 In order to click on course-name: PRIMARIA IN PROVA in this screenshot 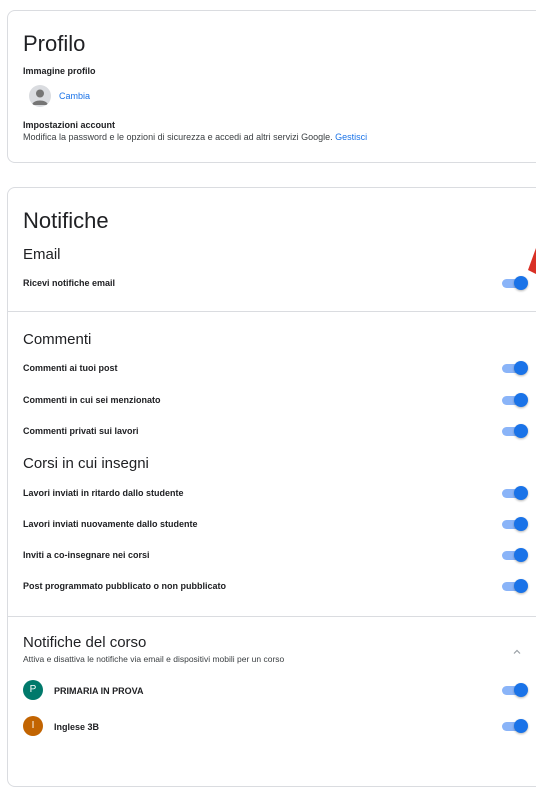, I will do `click(99, 691)`.